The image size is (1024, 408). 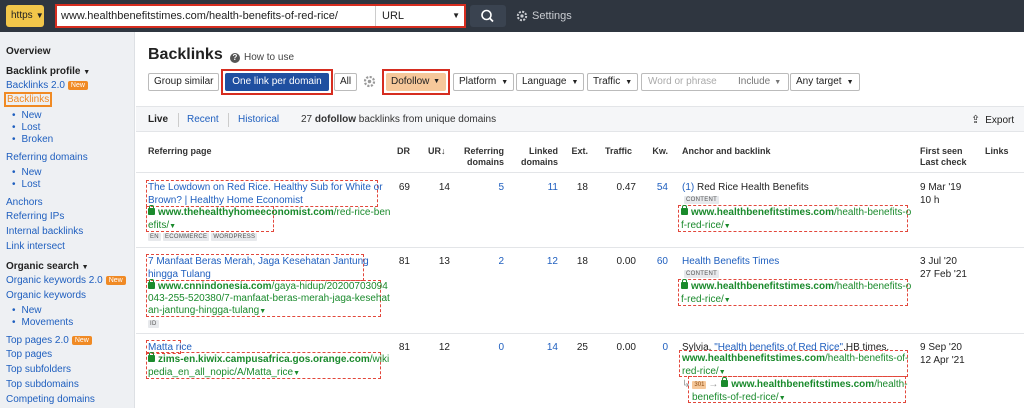 I want to click on sidebar-item-top-subfolders: Top subfolders, so click(x=38, y=370).